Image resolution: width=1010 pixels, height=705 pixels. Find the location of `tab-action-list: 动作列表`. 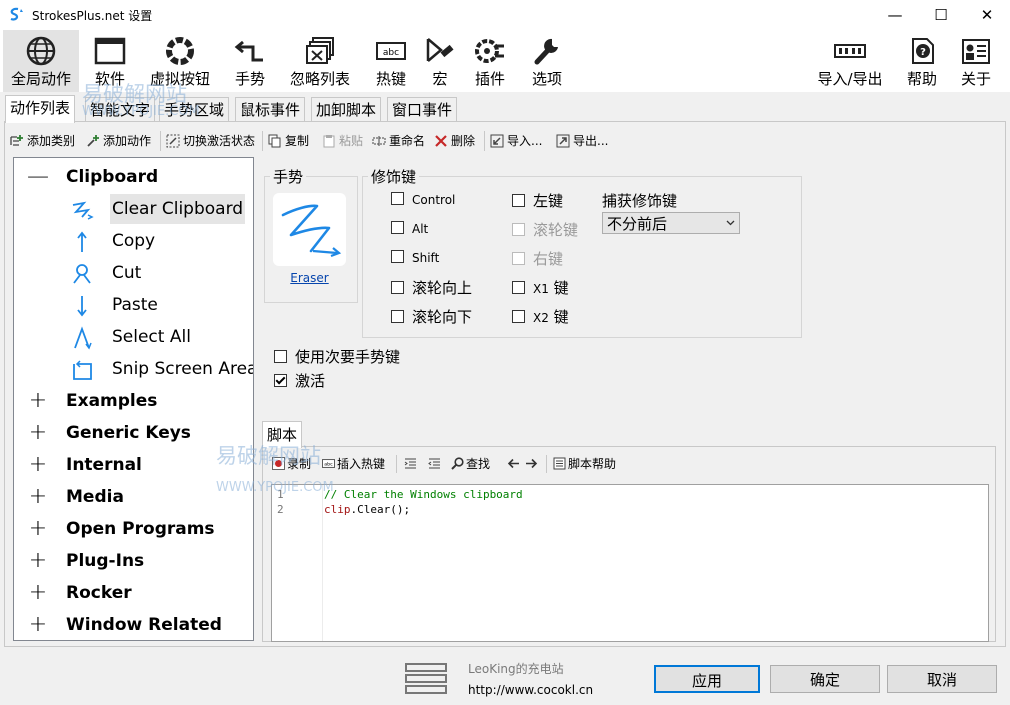

tab-action-list: 动作列表 is located at coordinates (40, 109).